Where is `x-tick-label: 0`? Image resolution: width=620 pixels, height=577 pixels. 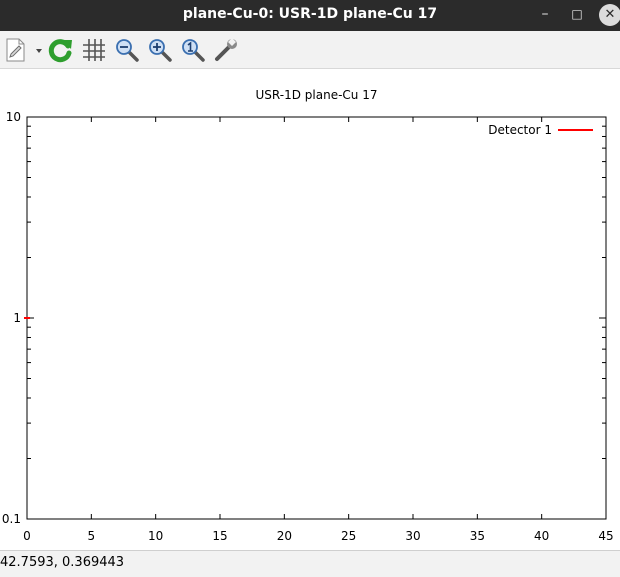
x-tick-label: 0 is located at coordinates (27, 536).